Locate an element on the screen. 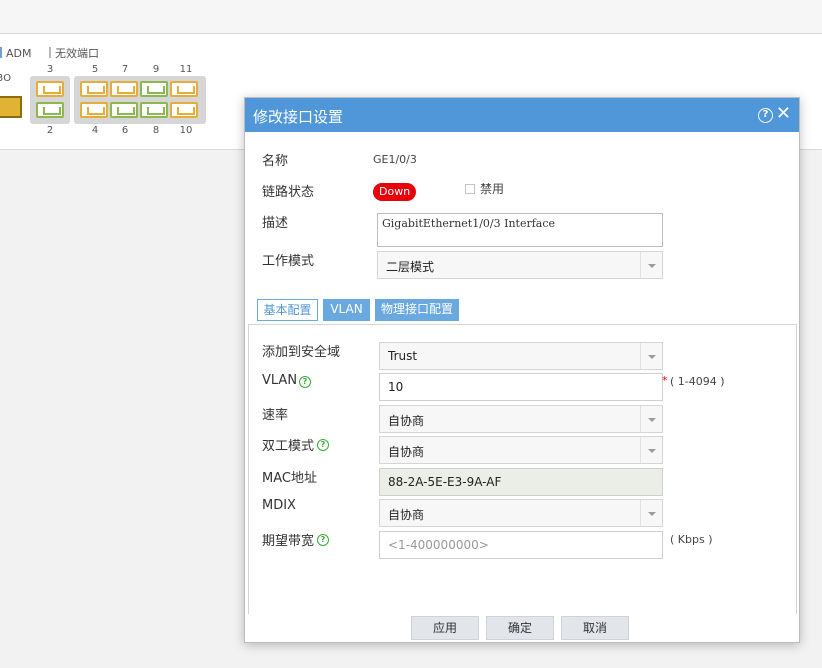 The height and width of the screenshot is (668, 822). port-number: 3 is located at coordinates (50, 69).